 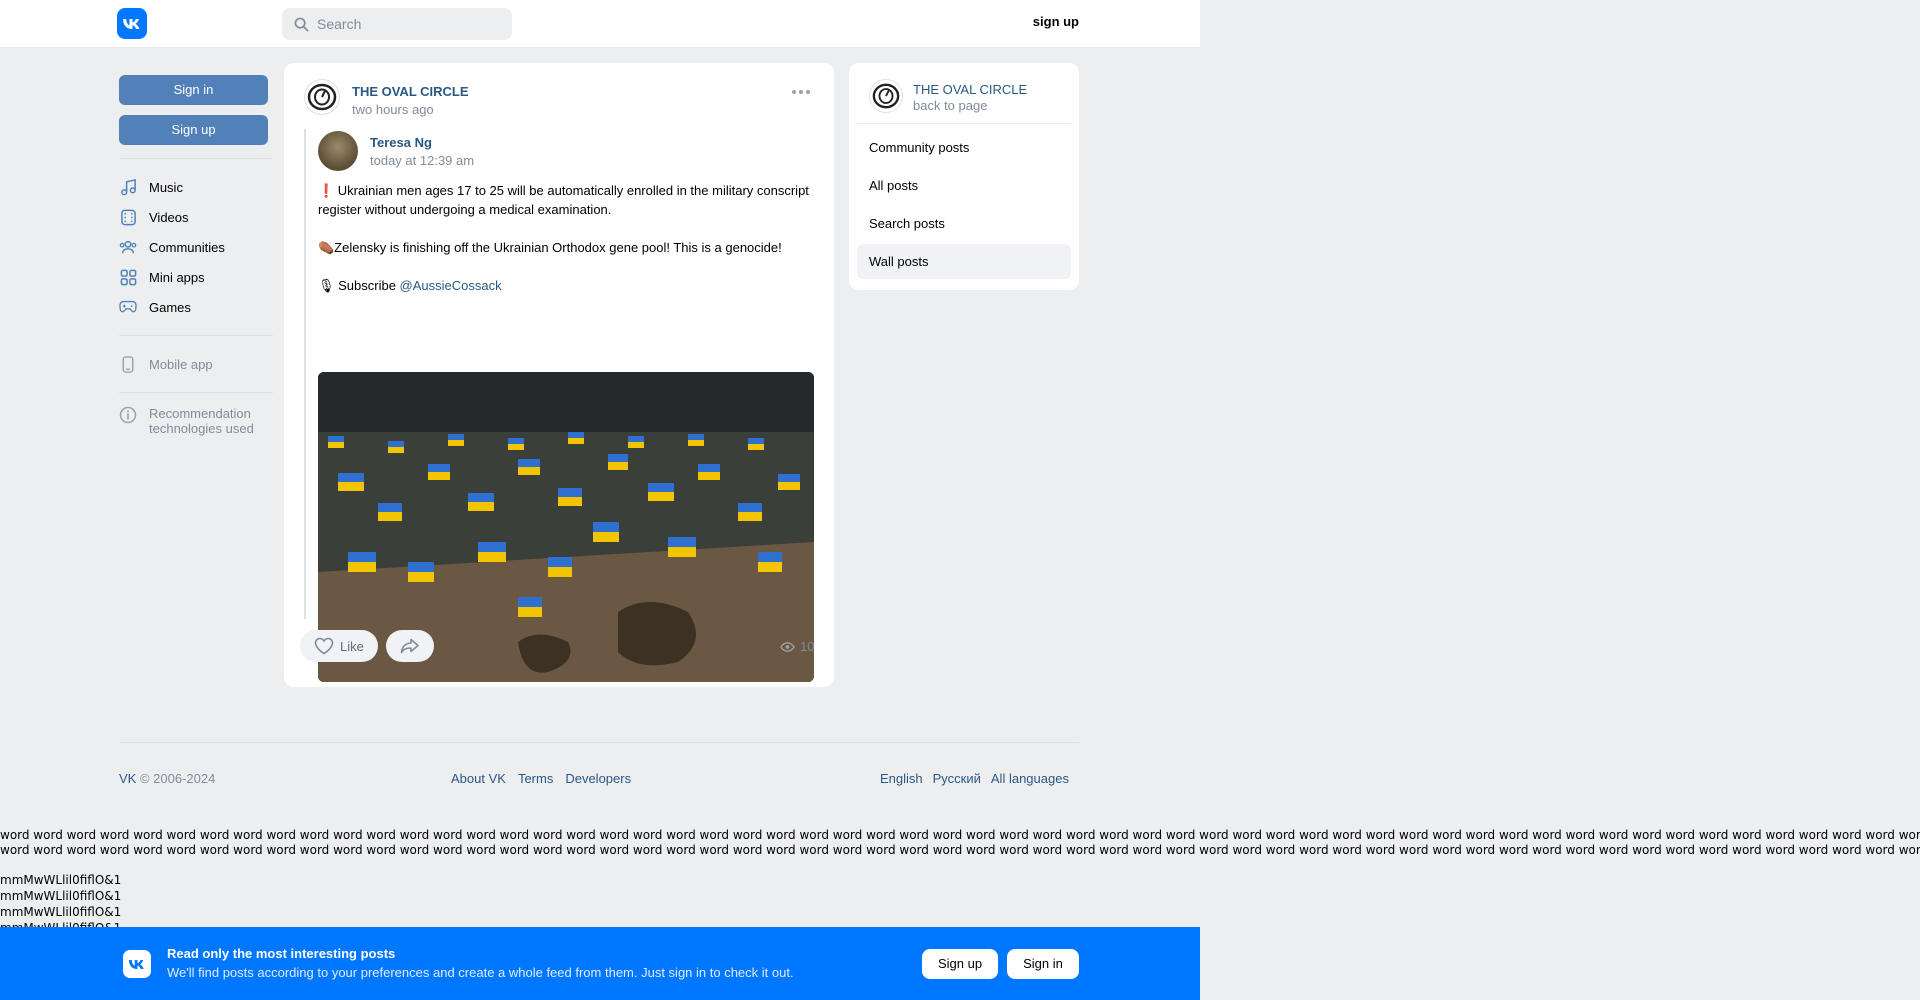 What do you see at coordinates (901, 778) in the screenshot?
I see `language-english: English` at bounding box center [901, 778].